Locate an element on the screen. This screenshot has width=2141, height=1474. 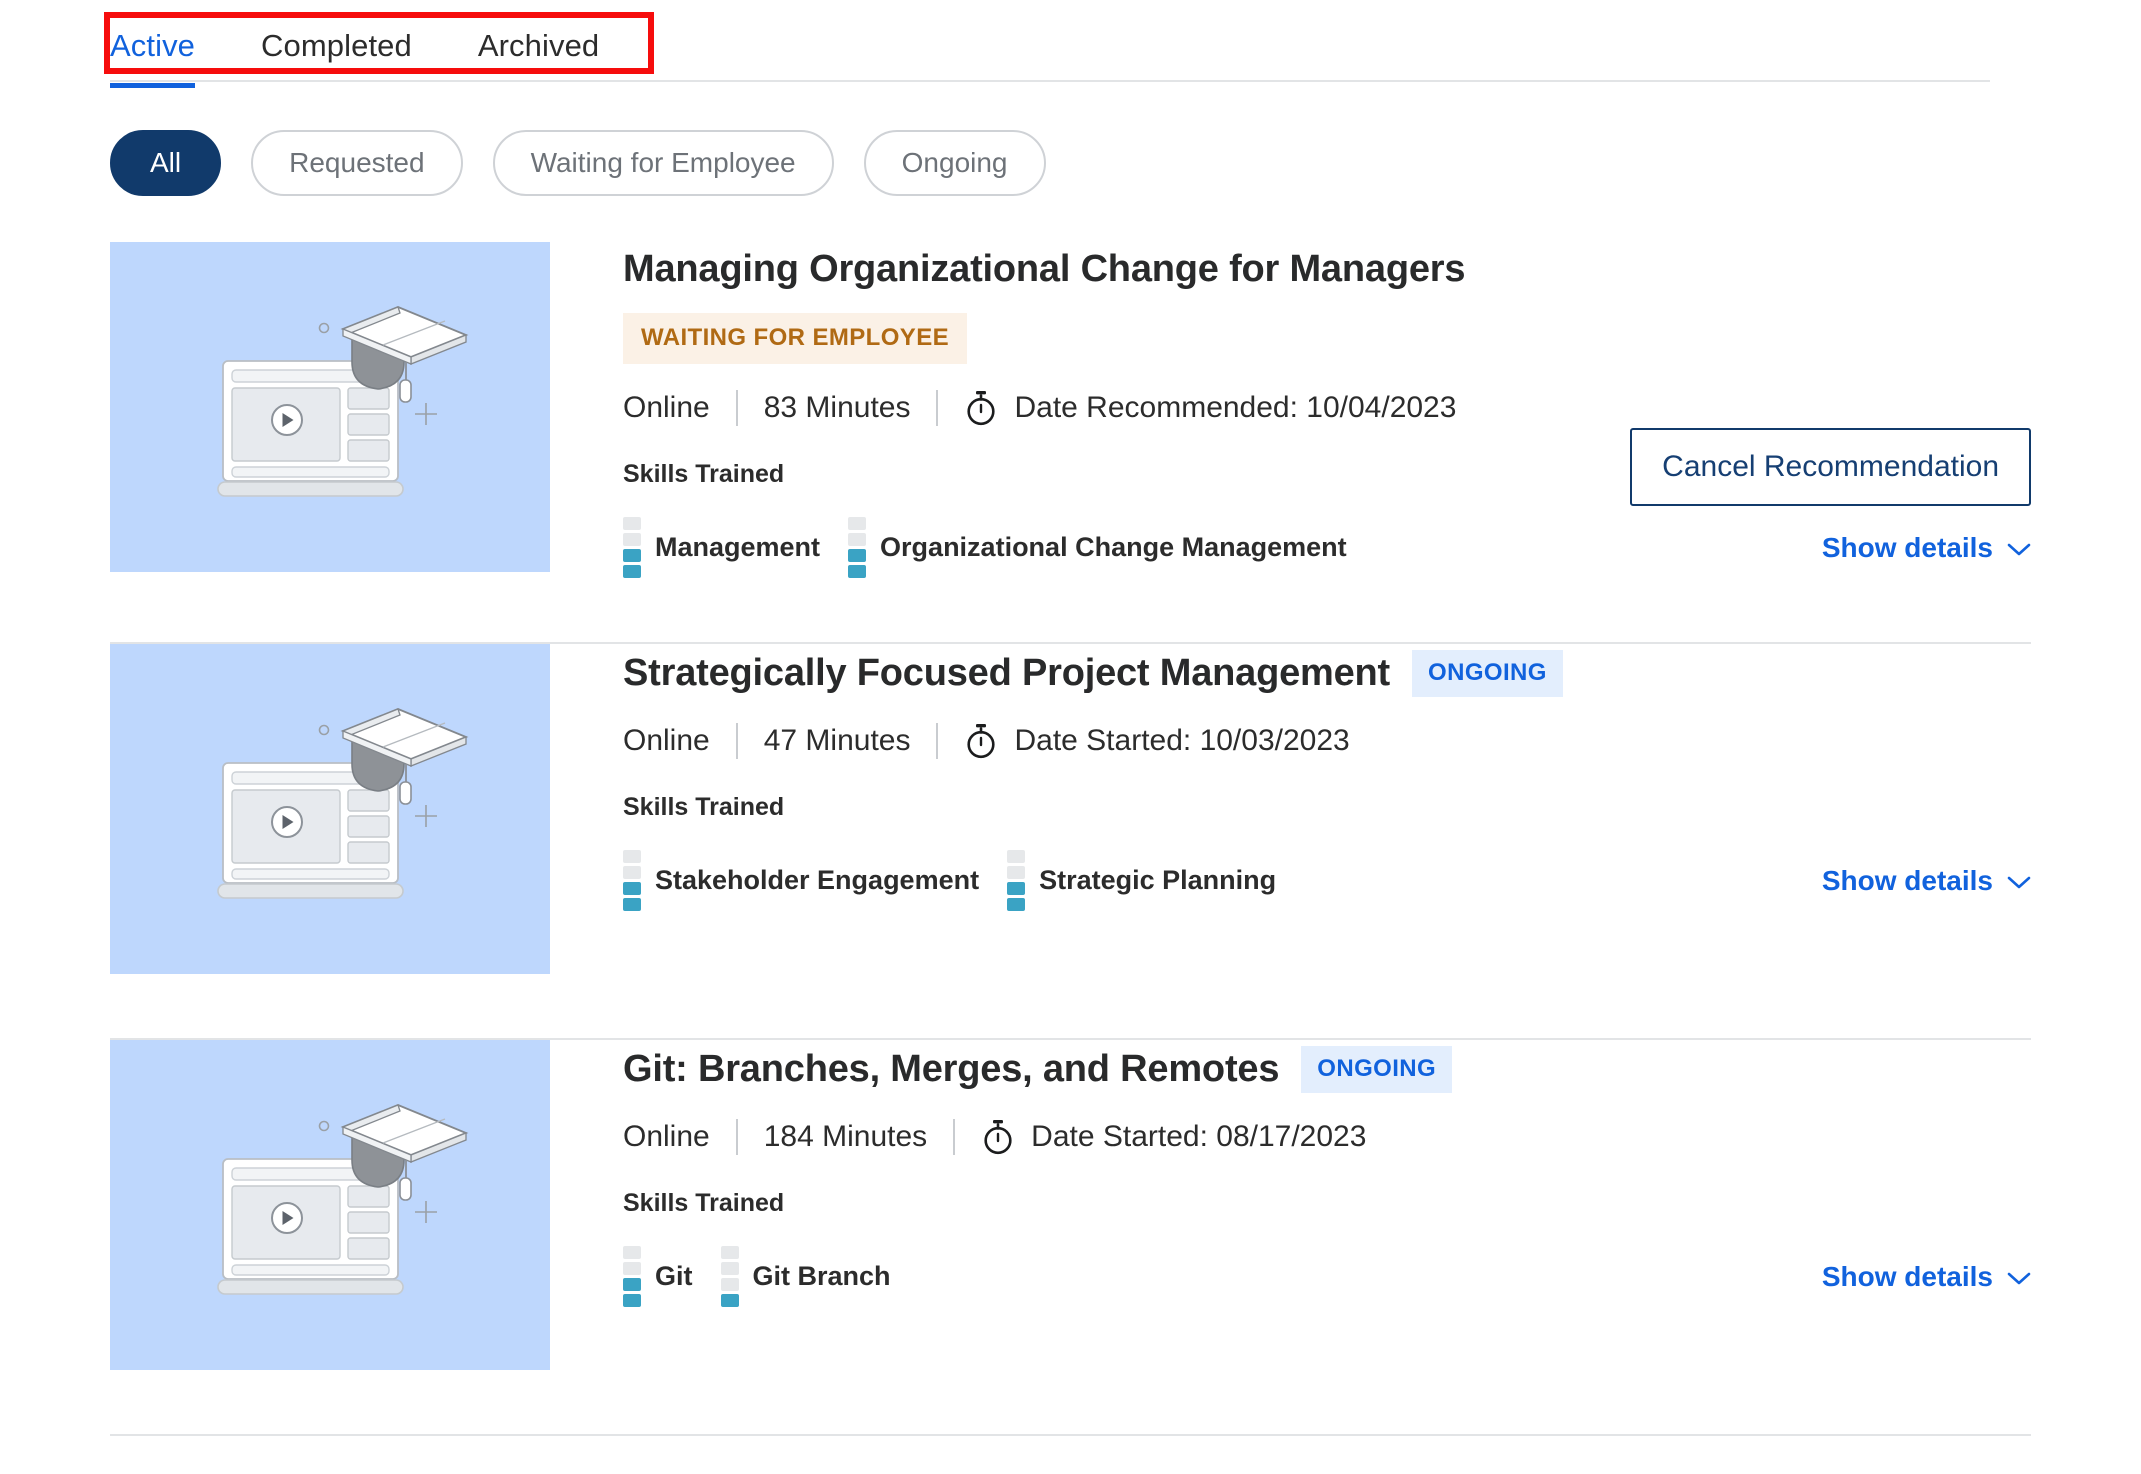
course-duration: 47 Minutes is located at coordinates (837, 740).